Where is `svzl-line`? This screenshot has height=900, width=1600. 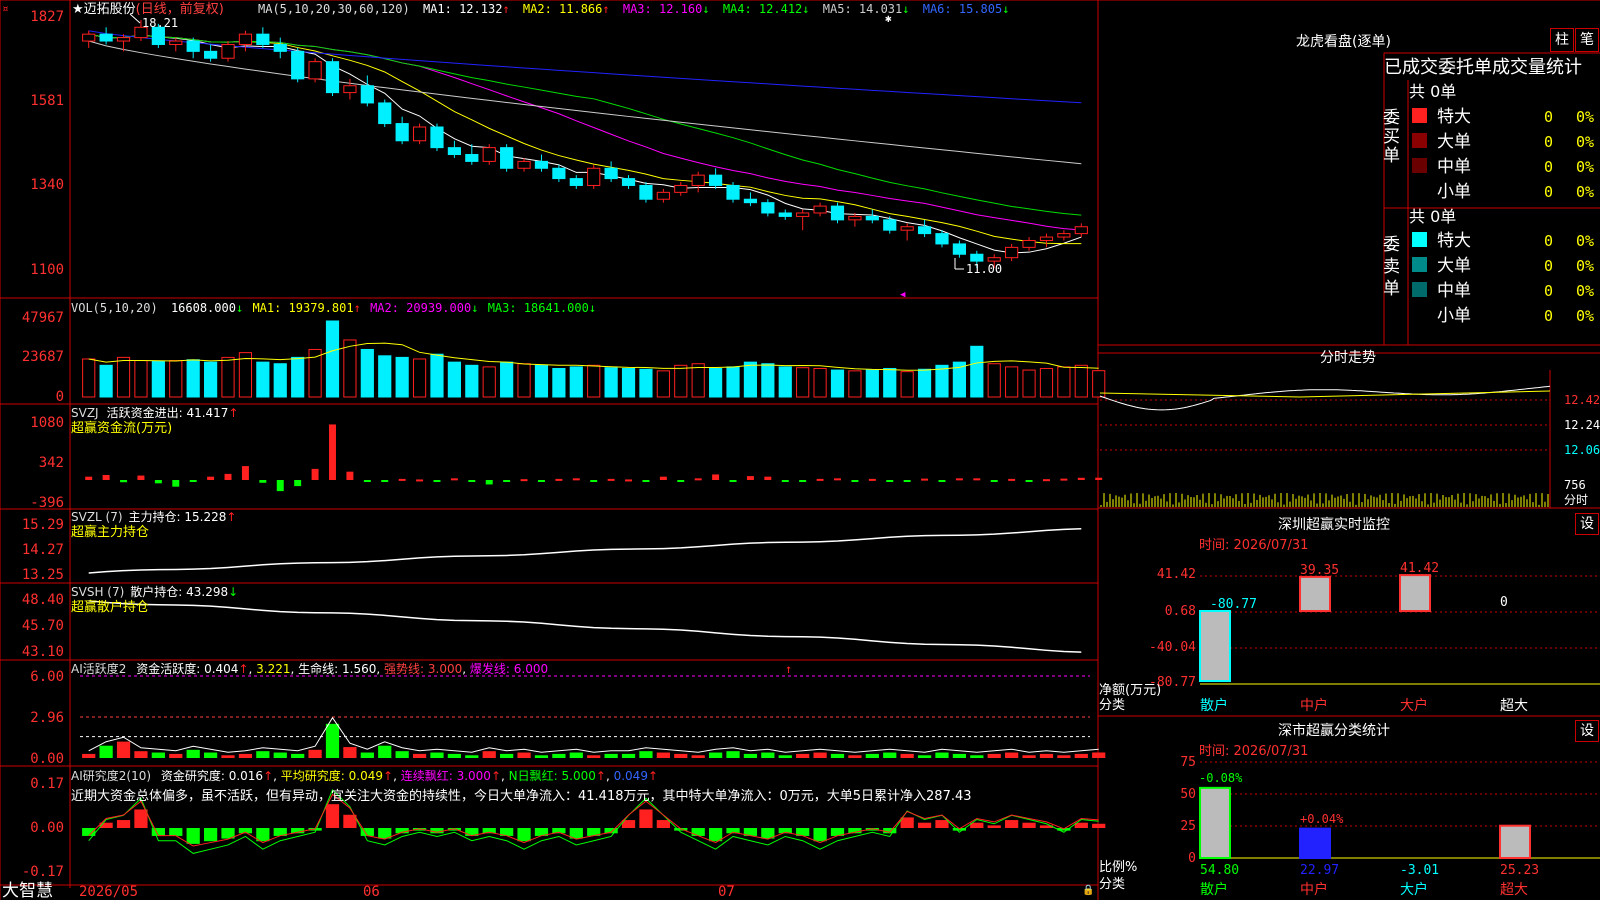 svzl-line is located at coordinates (585, 551).